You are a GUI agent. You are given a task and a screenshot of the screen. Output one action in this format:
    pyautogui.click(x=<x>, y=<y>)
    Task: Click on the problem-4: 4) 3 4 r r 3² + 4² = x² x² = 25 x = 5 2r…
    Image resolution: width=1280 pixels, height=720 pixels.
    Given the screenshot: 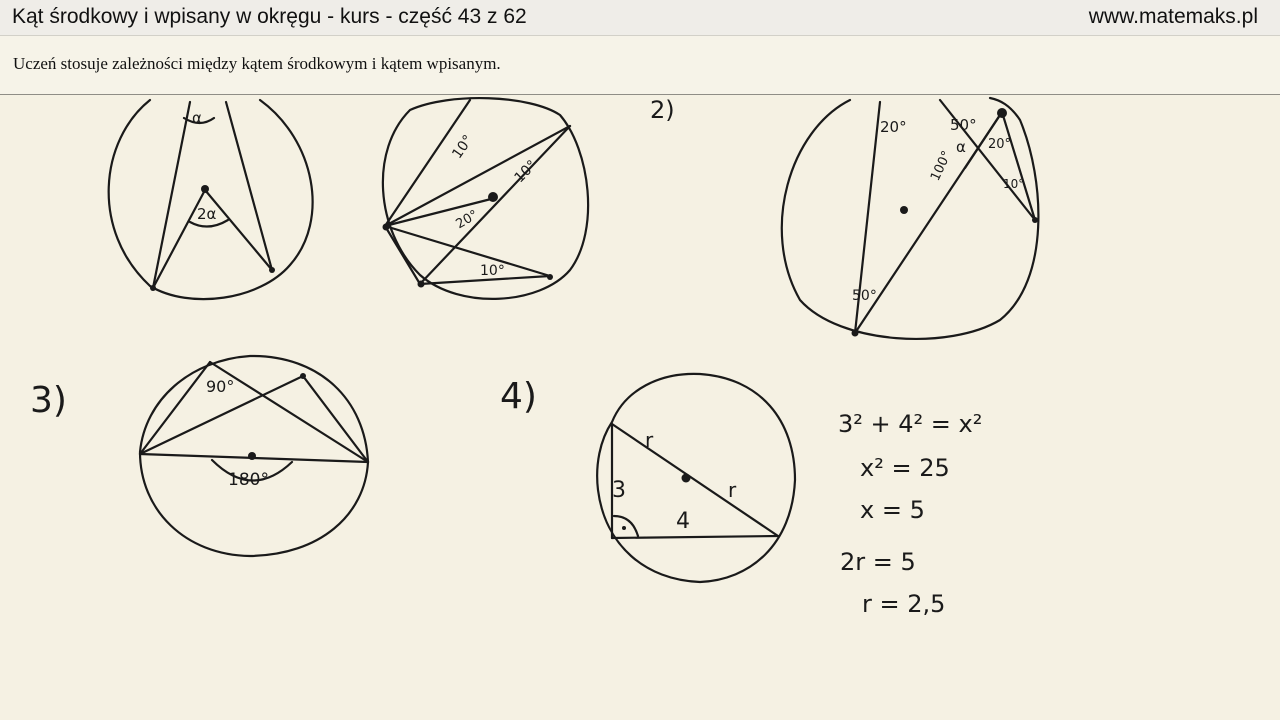 What is the action you would take?
    pyautogui.click(x=741, y=495)
    